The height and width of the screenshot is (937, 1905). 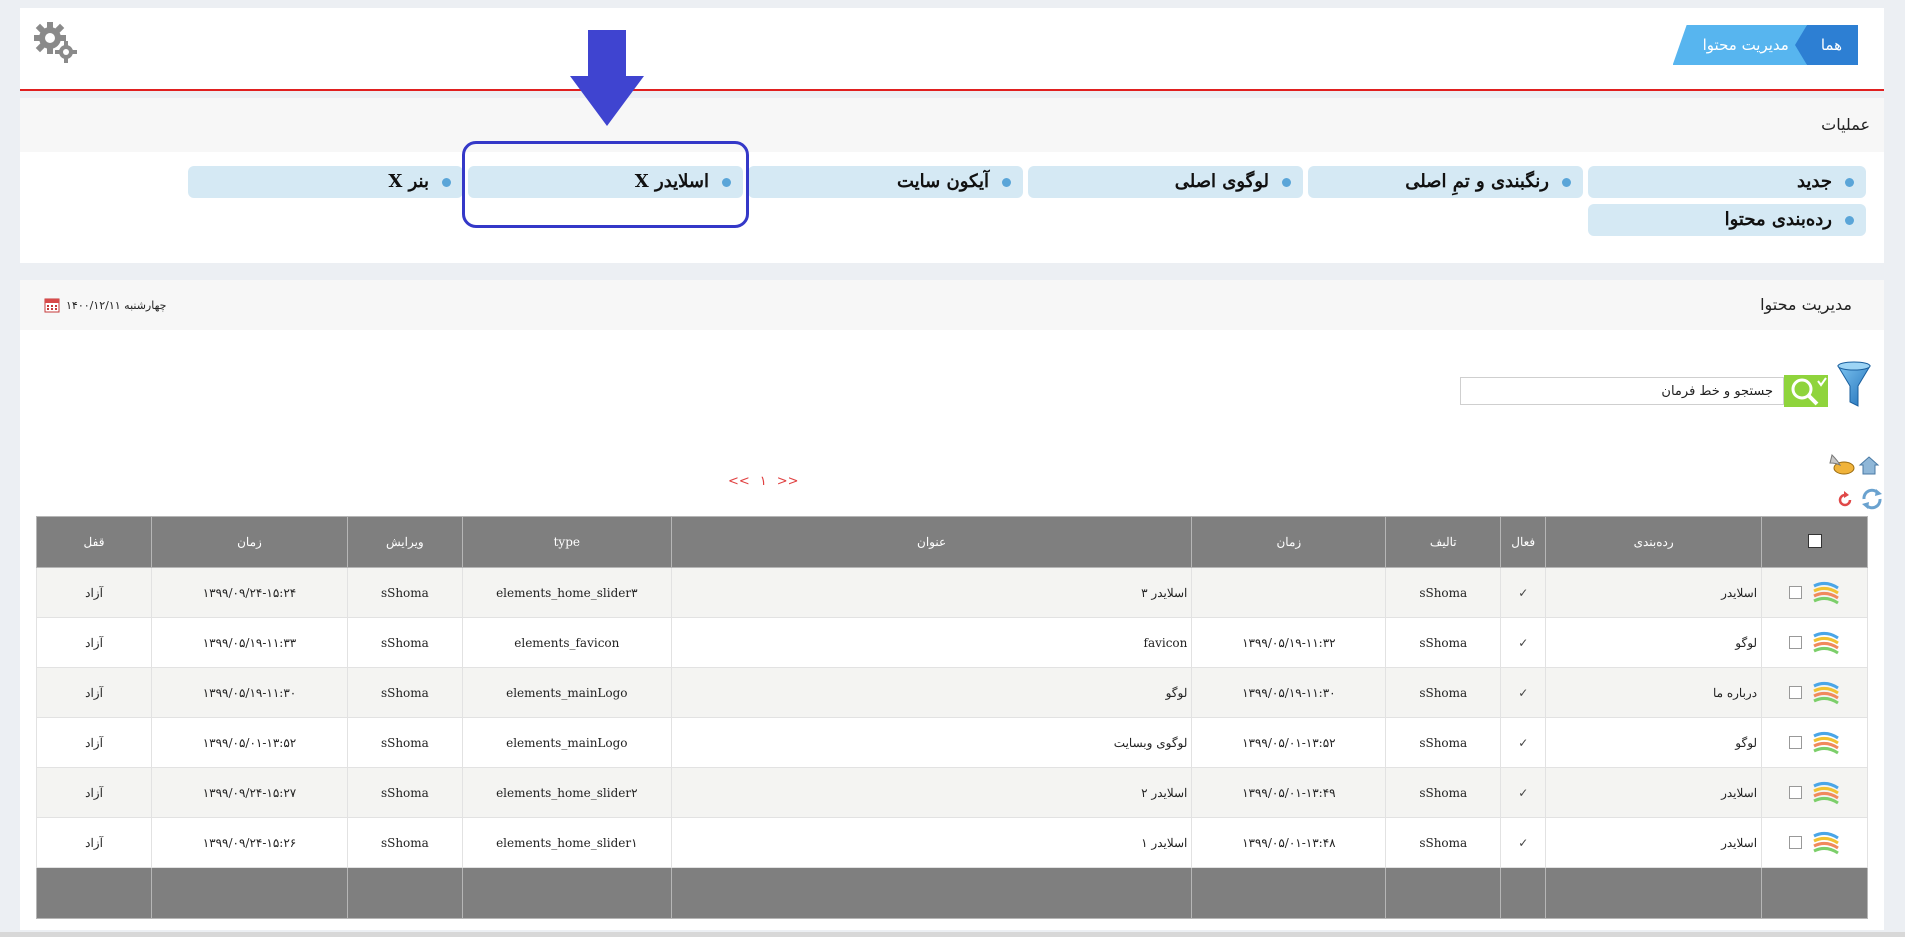 I want to click on button-label: اسلایدر X, so click(x=671, y=181).